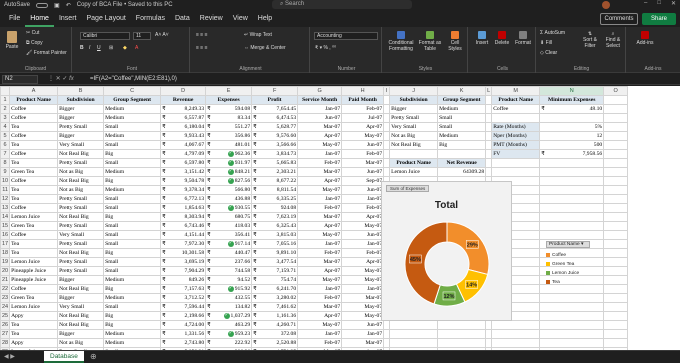  I want to click on expenses-cell: ₹436.88, so click(229, 199).